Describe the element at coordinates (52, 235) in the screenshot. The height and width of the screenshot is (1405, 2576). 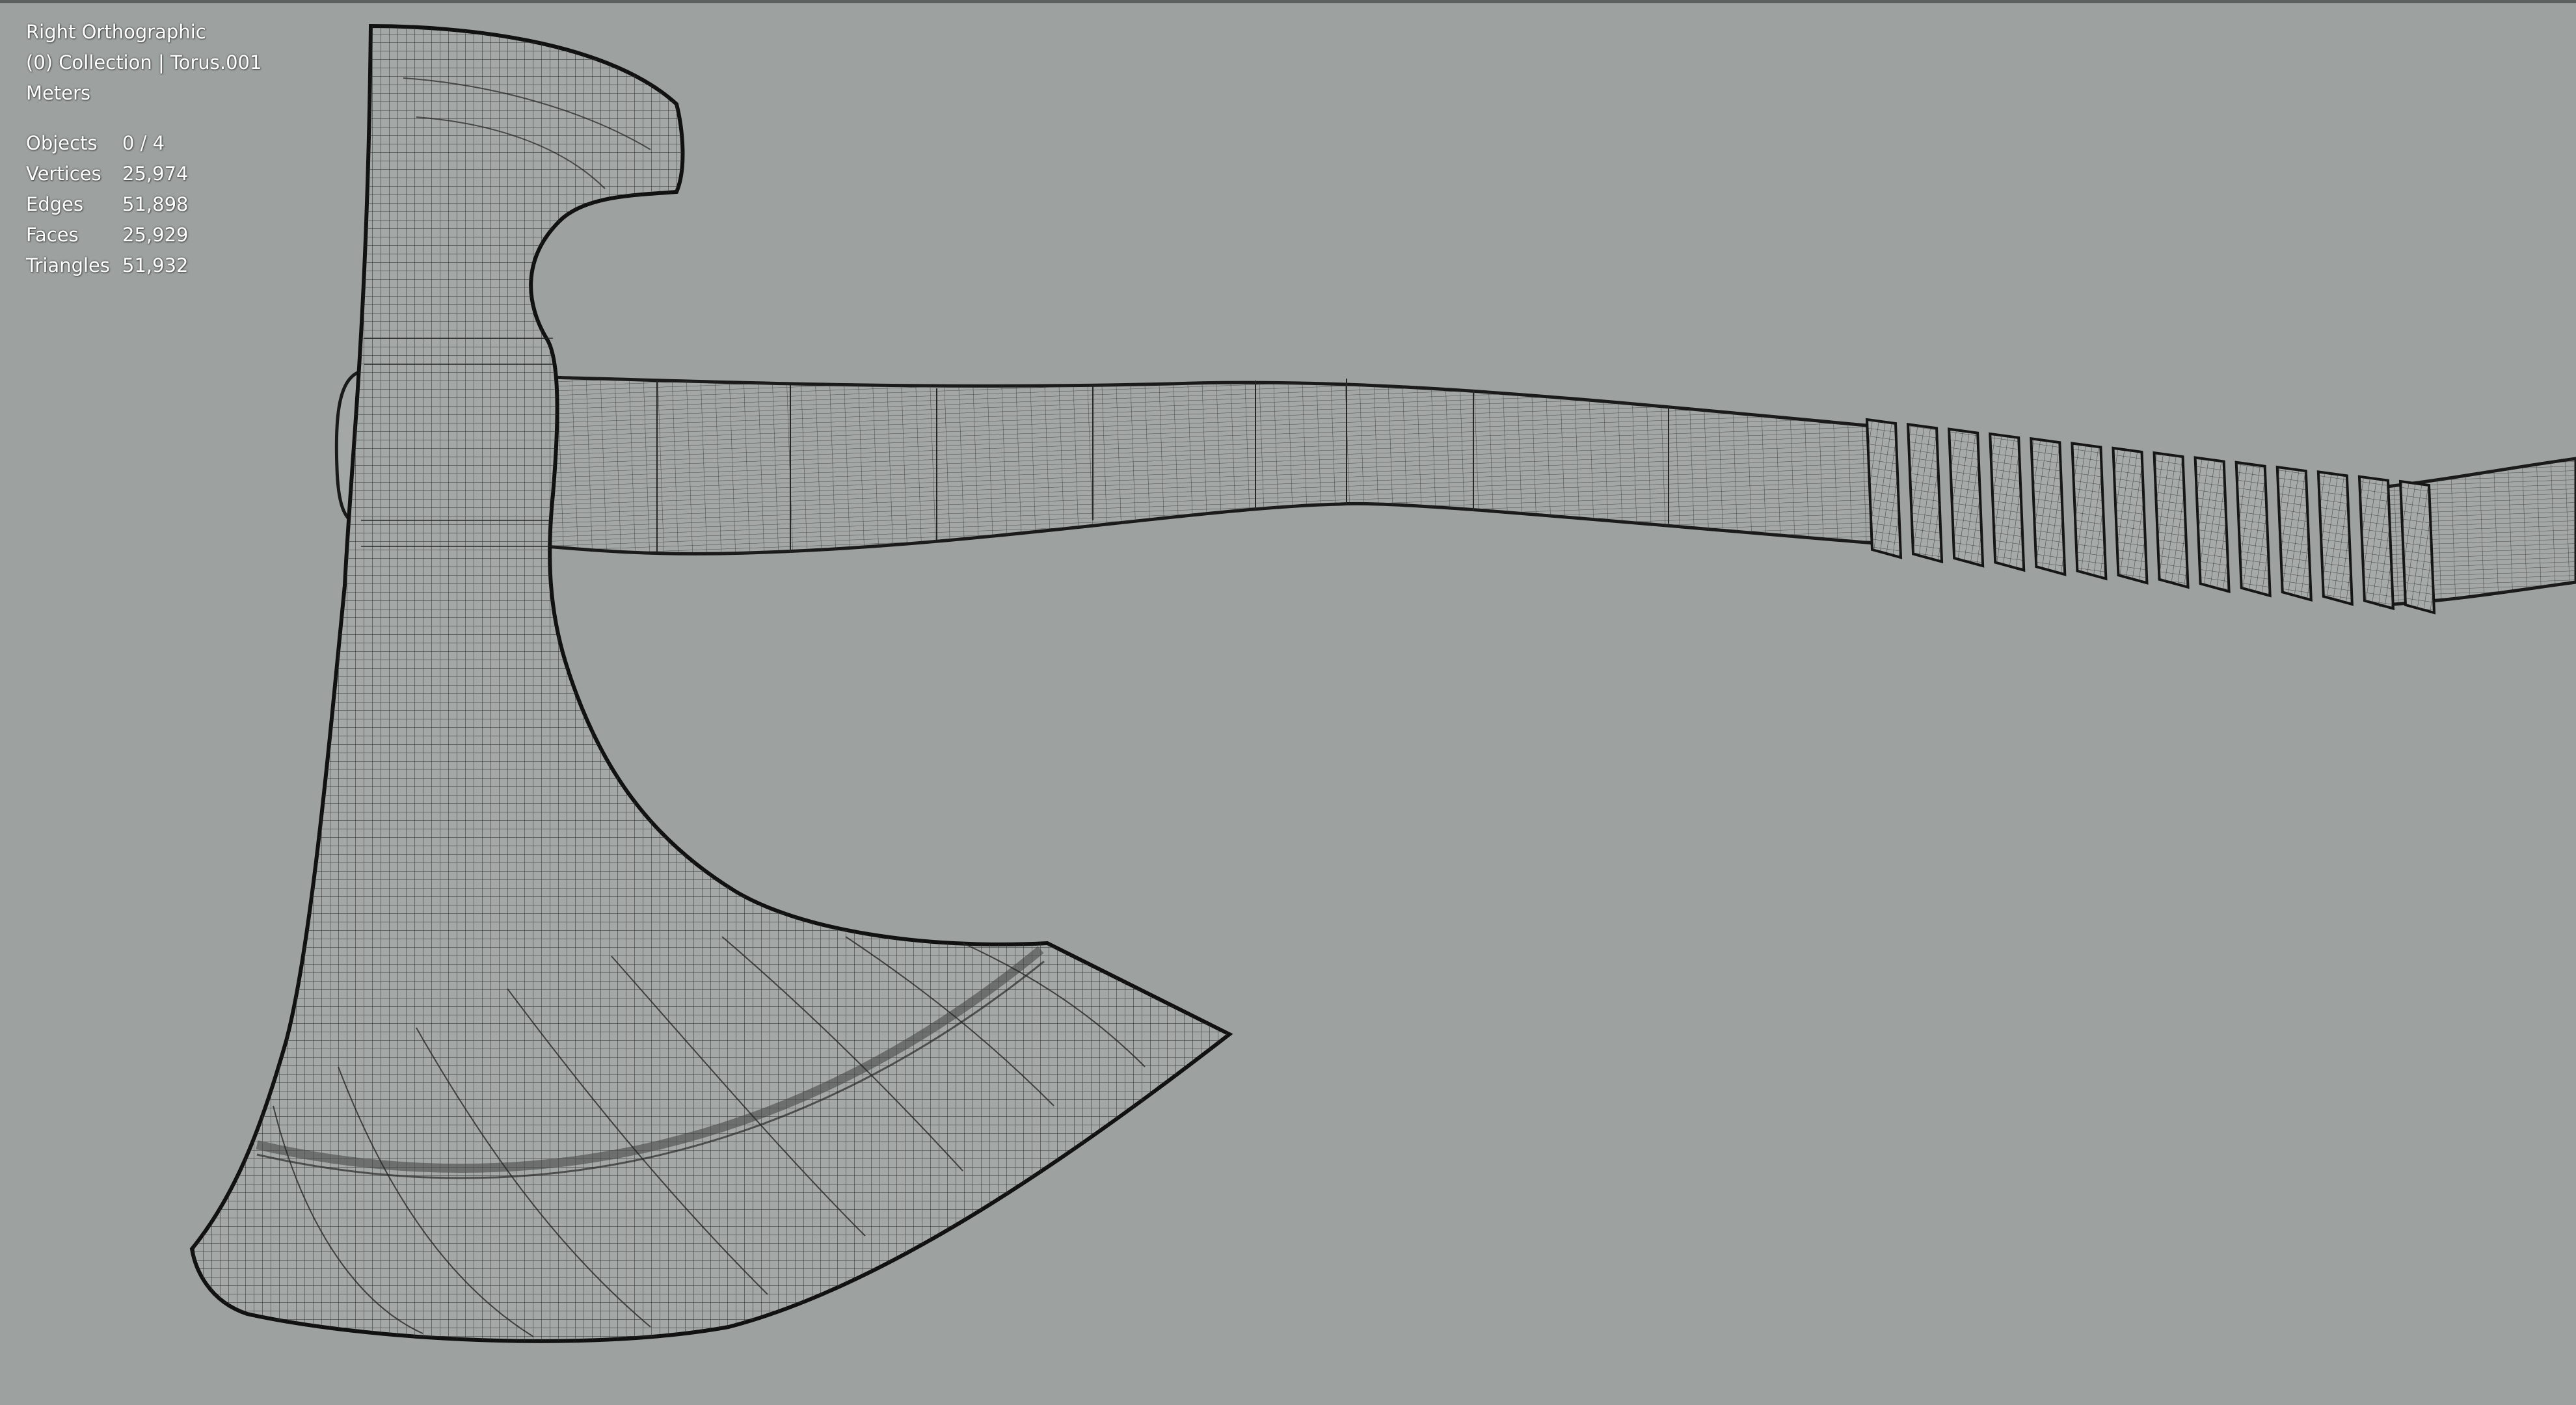
I see `stat-label: Faces` at that location.